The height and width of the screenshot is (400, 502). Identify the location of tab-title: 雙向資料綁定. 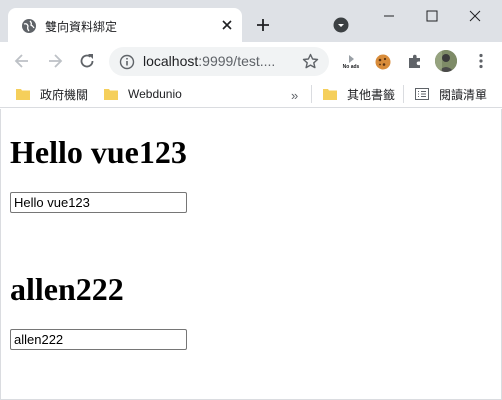
(81, 27).